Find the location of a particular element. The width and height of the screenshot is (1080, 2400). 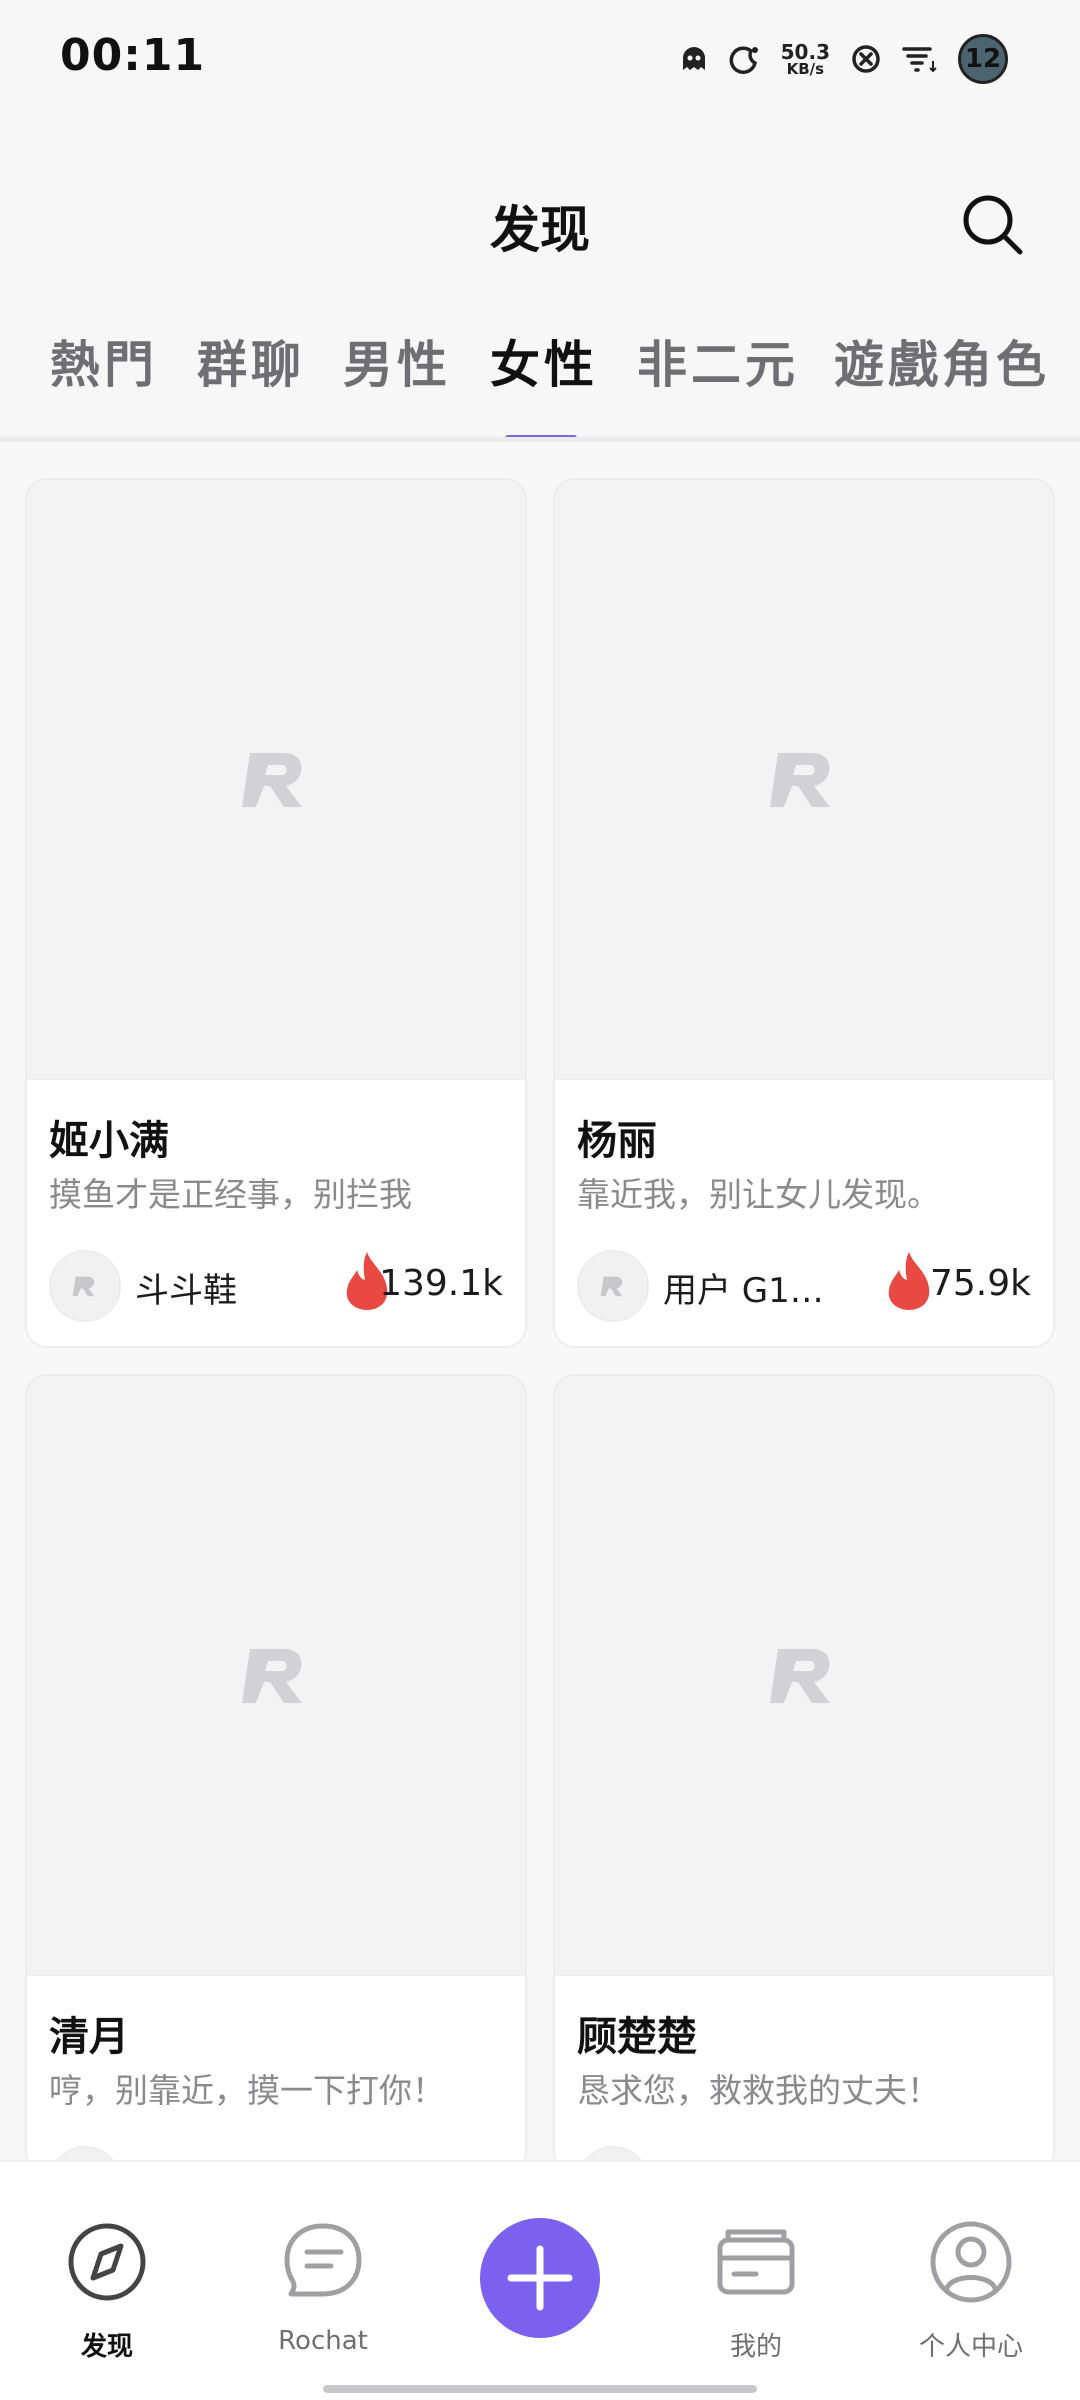

plus-icon is located at coordinates (540, 2278).